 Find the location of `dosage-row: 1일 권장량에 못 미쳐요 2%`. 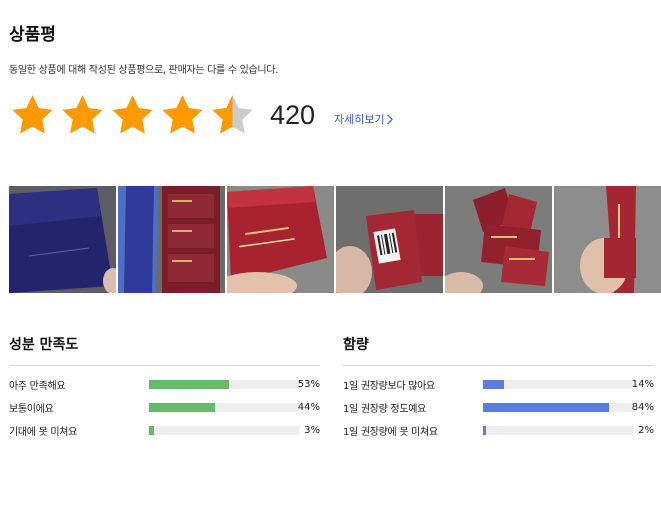

dosage-row: 1일 권장량에 못 미쳐요 2% is located at coordinates (498, 430).